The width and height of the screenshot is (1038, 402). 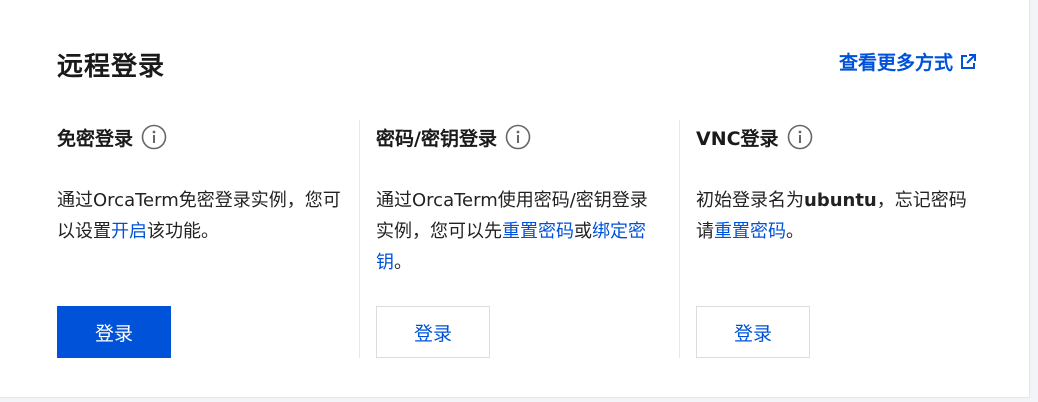 I want to click on password-login-button: 登录, so click(x=433, y=332).